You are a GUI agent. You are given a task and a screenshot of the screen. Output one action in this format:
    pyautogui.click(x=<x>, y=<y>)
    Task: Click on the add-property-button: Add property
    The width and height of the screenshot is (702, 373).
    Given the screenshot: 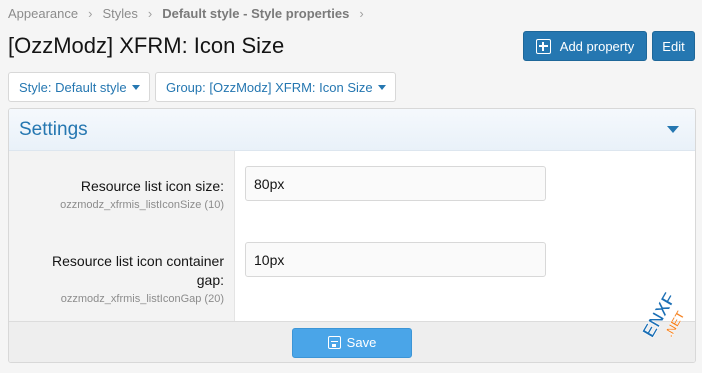 What is the action you would take?
    pyautogui.click(x=585, y=46)
    